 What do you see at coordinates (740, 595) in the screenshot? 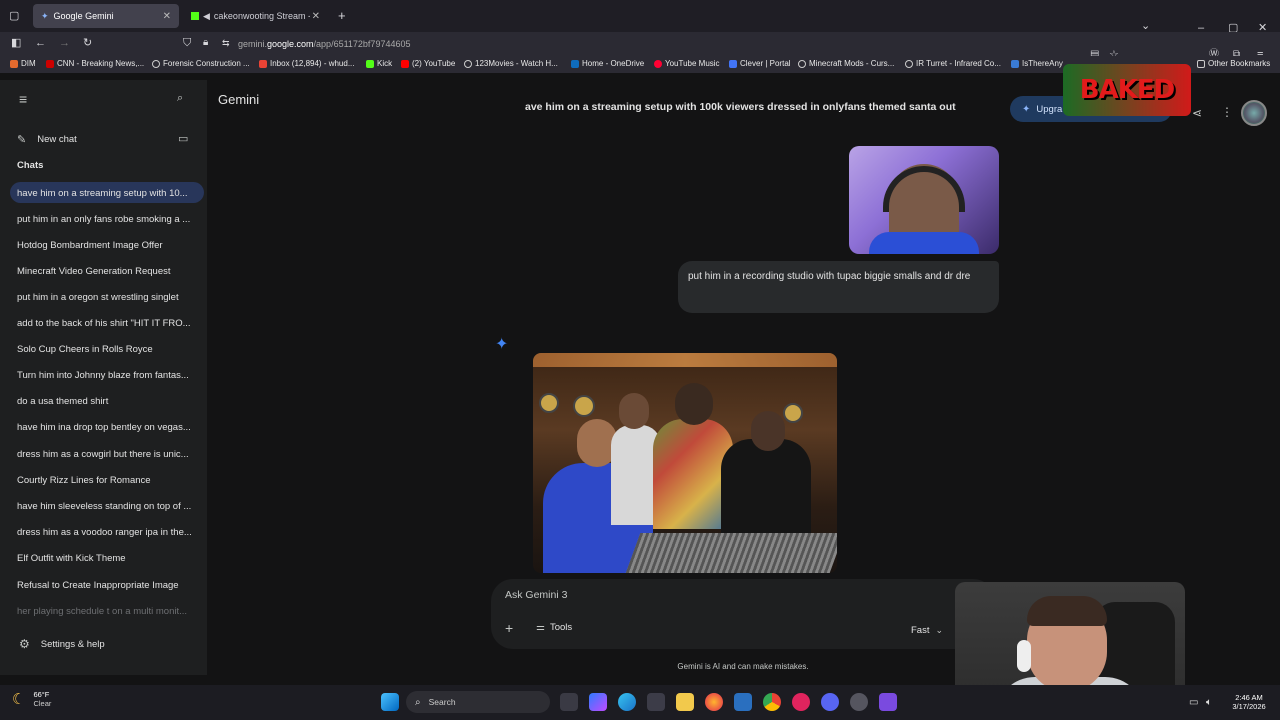
I see `prompt-input: Ask Gemini 3` at bounding box center [740, 595].